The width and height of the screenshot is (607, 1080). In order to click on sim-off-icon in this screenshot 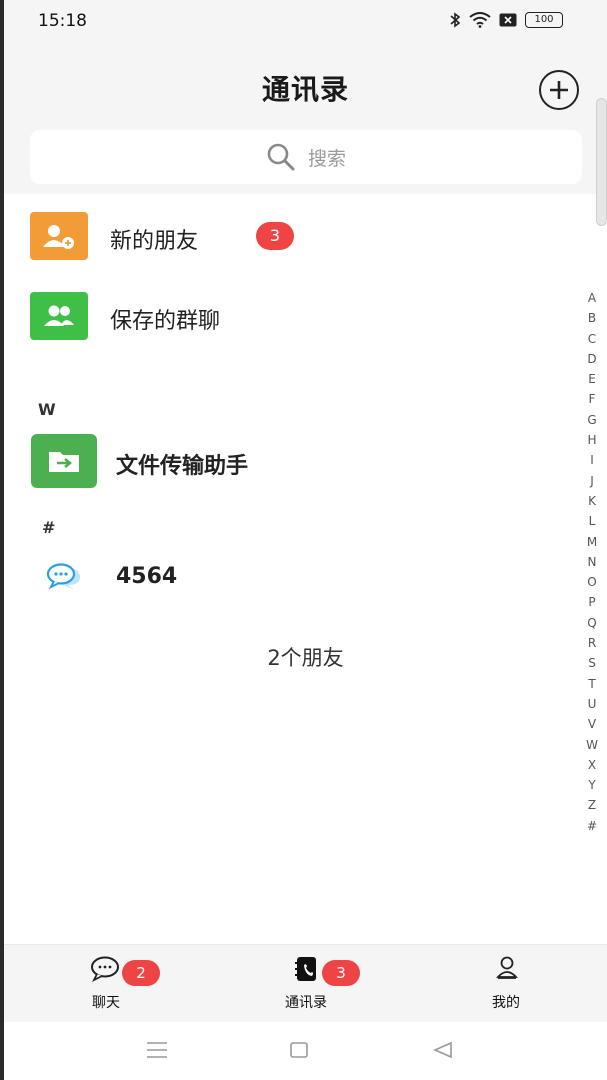, I will do `click(508, 20)`.